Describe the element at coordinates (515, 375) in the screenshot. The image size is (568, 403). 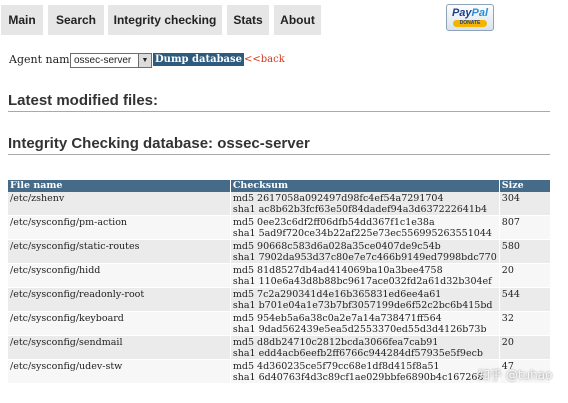
I see `watermark: 知乎 @tuhao` at that location.